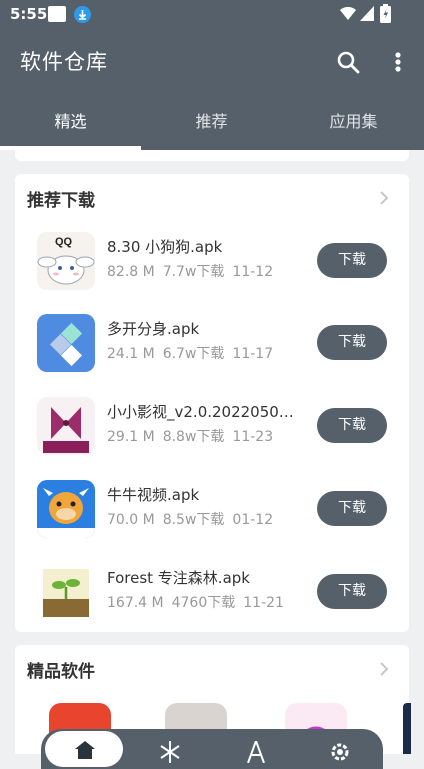 This screenshot has height=769, width=424. What do you see at coordinates (385, 13) in the screenshot?
I see `battery-icon` at bounding box center [385, 13].